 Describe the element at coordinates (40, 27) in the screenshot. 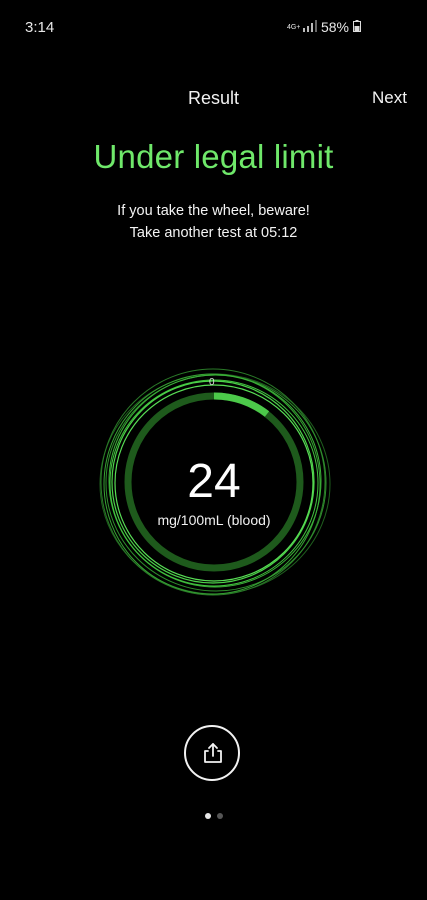

I see `status-time: 3:14` at that location.